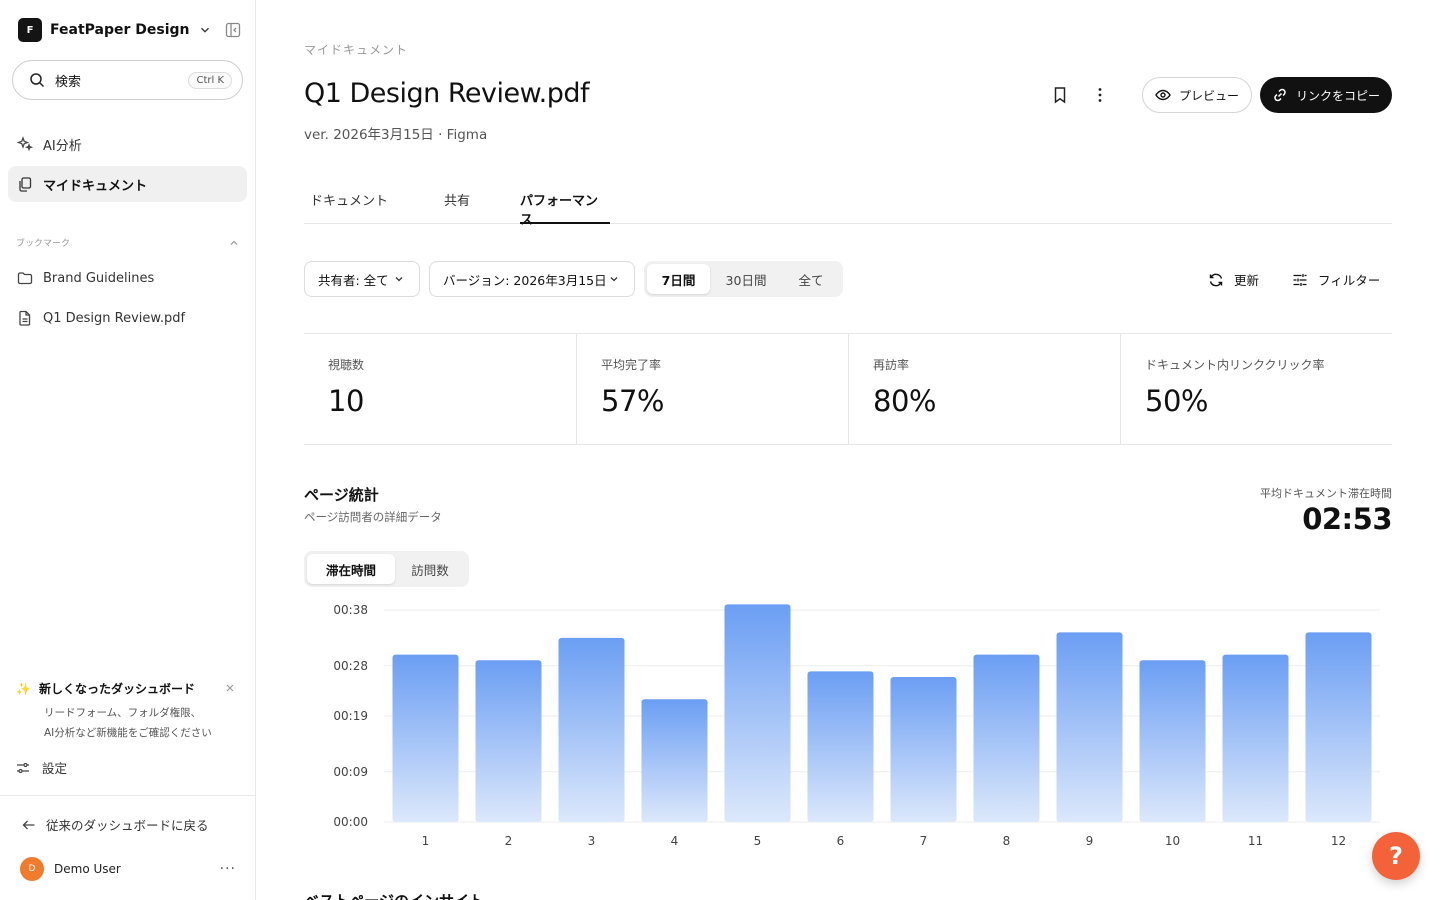 Image resolution: width=1440 pixels, height=900 pixels. I want to click on bookmark-item-brand-guidelines: Brand Guidelines, so click(127, 278).